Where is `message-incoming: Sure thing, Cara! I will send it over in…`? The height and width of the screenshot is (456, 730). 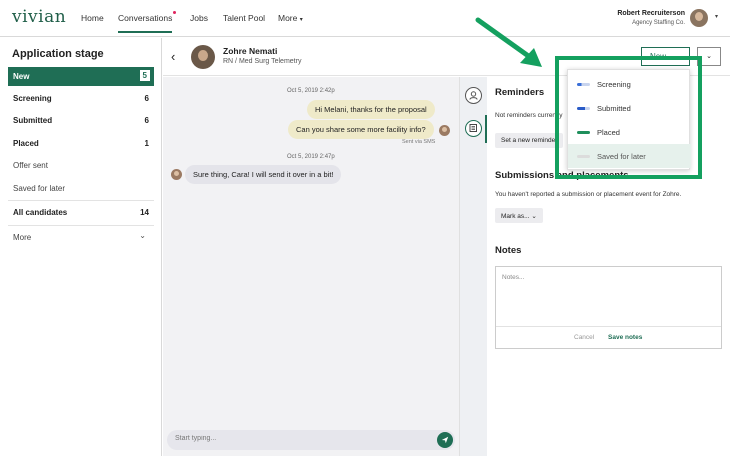
message-incoming: Sure thing, Cara! I will send it over in… is located at coordinates (263, 174).